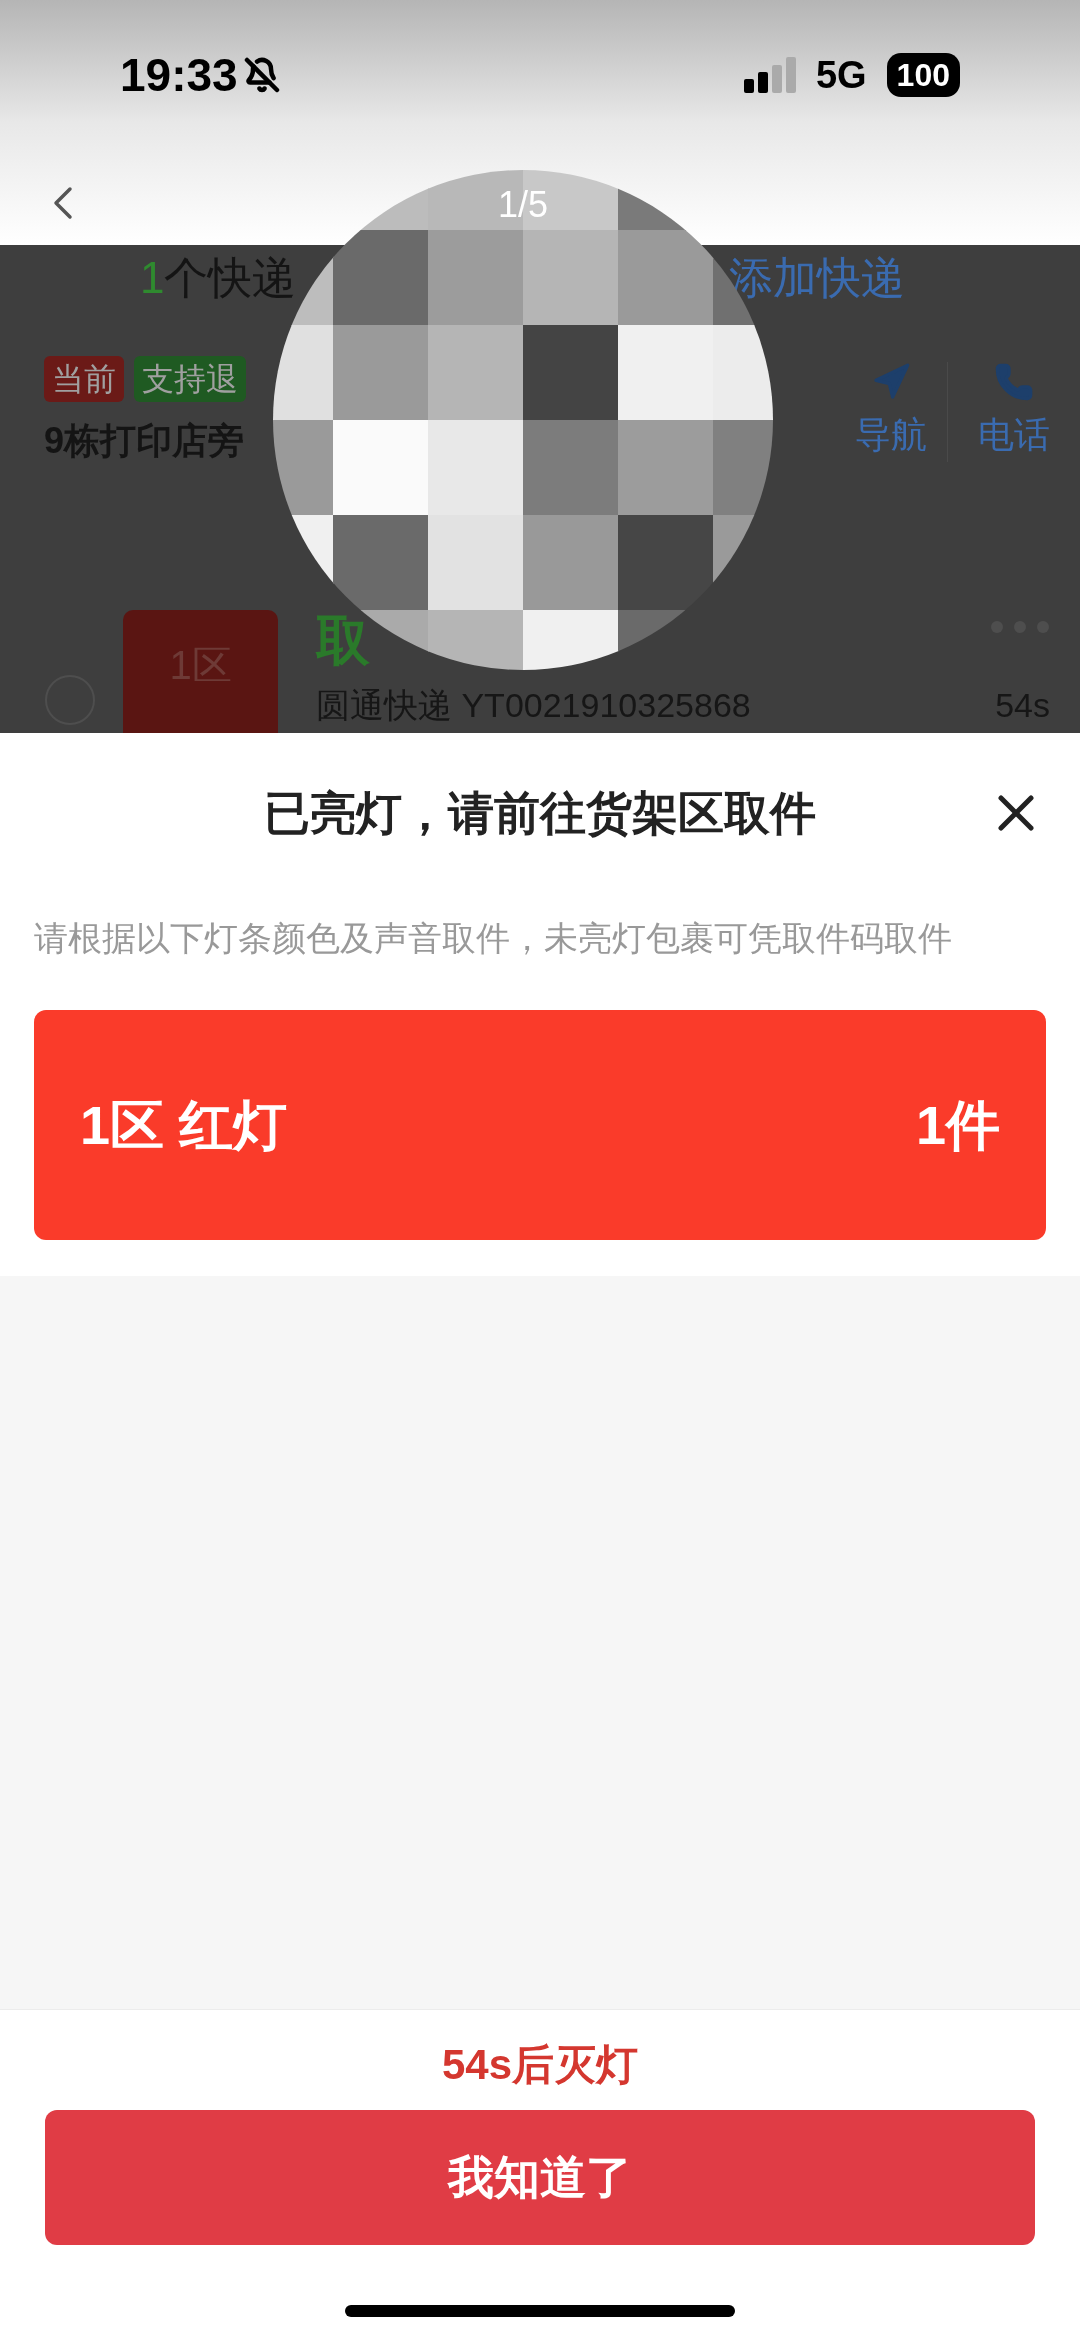 Image resolution: width=1080 pixels, height=2347 pixels. What do you see at coordinates (923, 75) in the screenshot?
I see `battery-indicator: 100` at bounding box center [923, 75].